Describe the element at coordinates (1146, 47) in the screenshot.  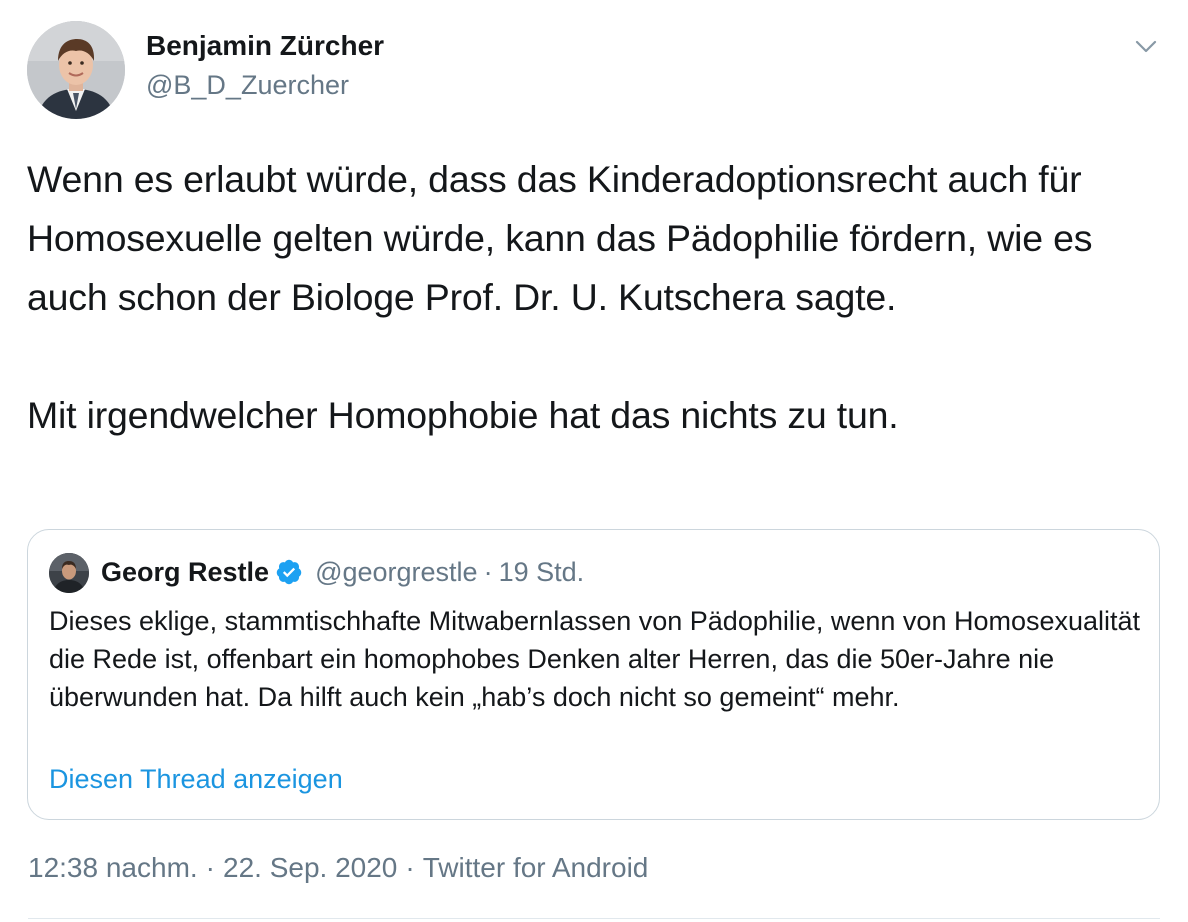
I see `chevron-down-icon` at that location.